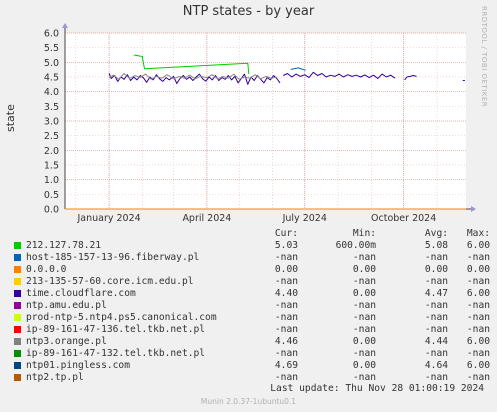 The image size is (497, 412). Describe the element at coordinates (51, 48) in the screenshot. I see `y-tick-label: 5.5` at that location.